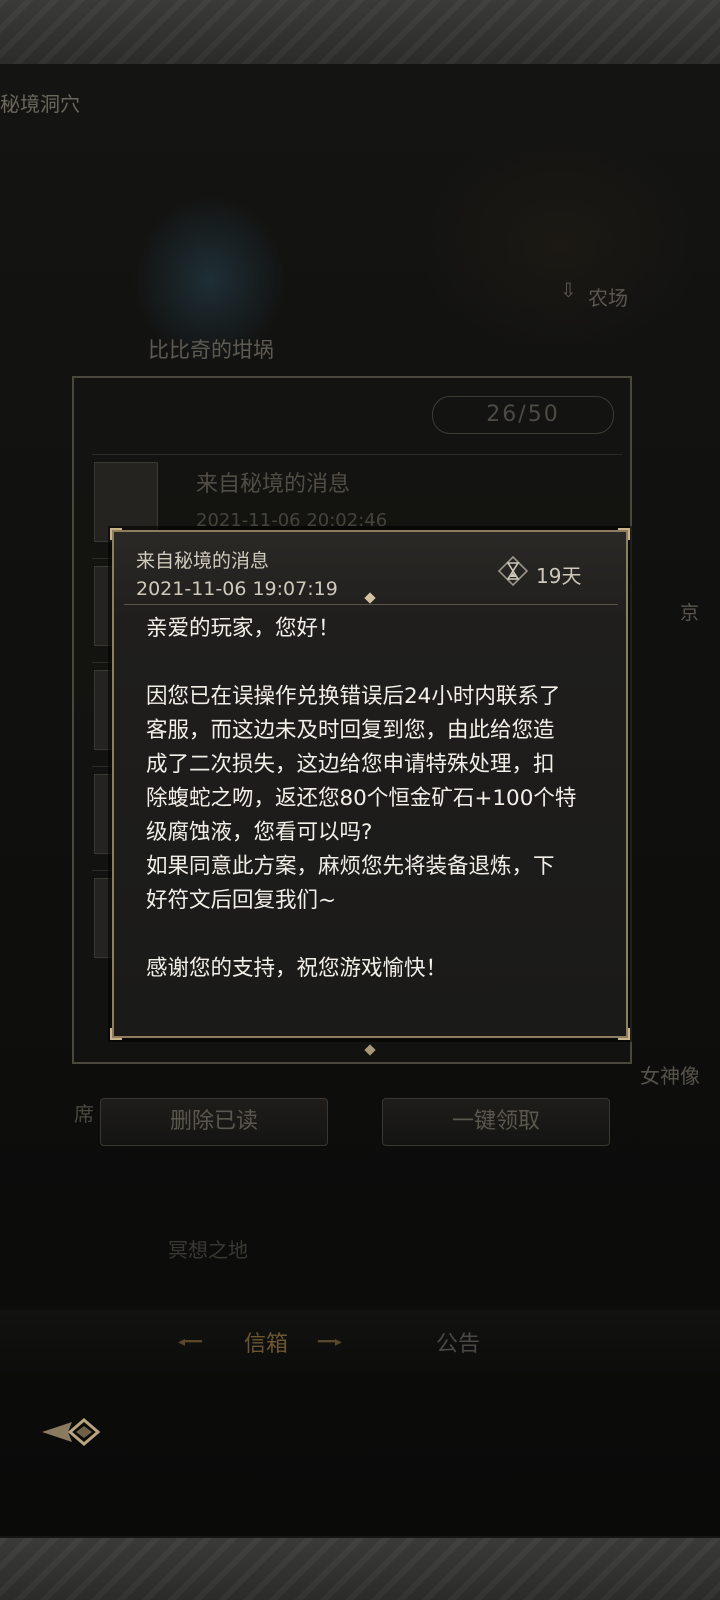 This screenshot has width=720, height=1600. What do you see at coordinates (458, 1342) in the screenshot?
I see `tab-notice: 公告` at bounding box center [458, 1342].